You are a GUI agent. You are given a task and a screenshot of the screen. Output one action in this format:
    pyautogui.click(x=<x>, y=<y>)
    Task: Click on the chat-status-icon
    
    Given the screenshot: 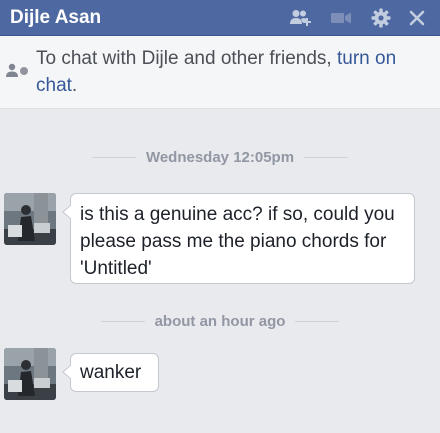 What is the action you would take?
    pyautogui.click(x=18, y=73)
    